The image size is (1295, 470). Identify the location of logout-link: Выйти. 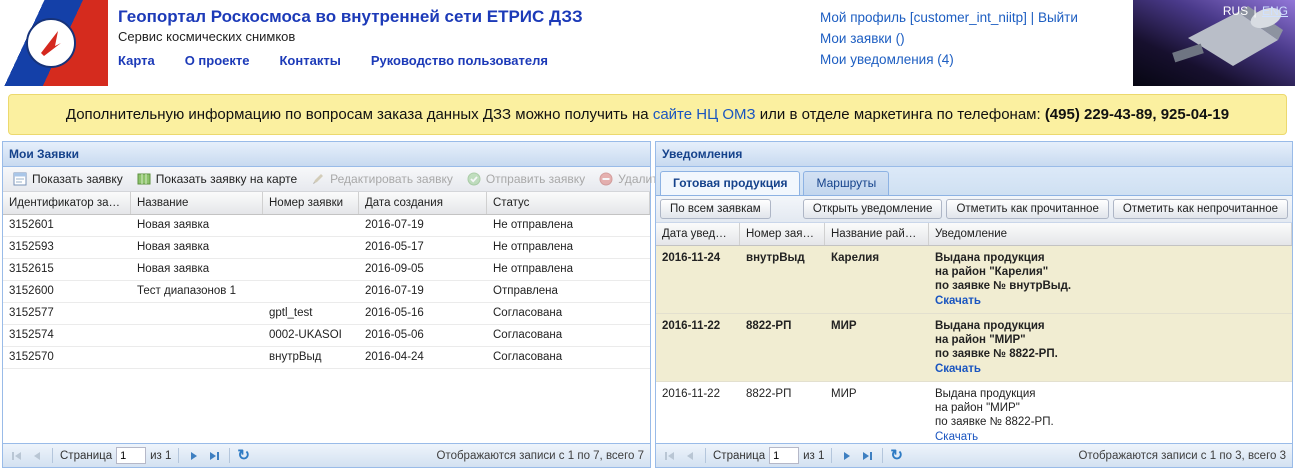
(1058, 17).